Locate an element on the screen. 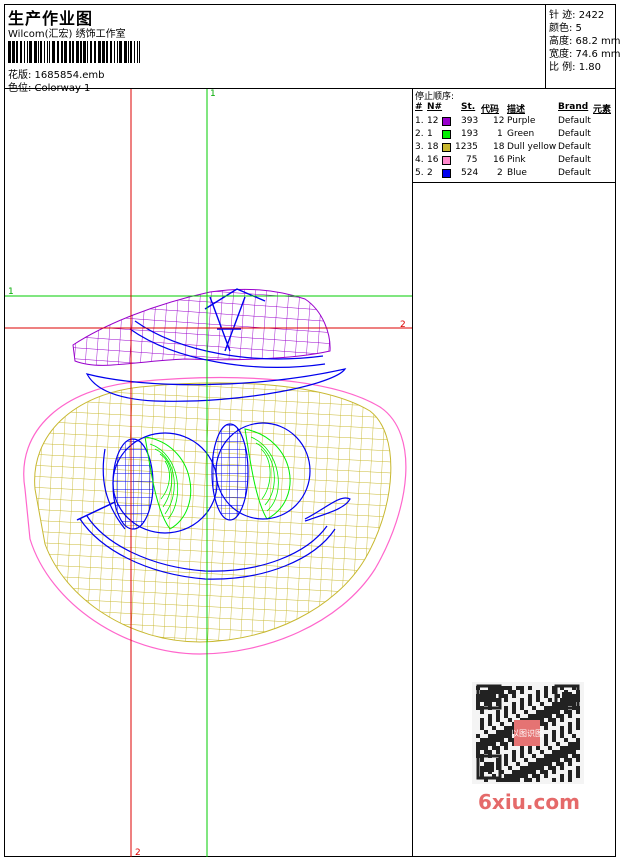  row-desc: Purple is located at coordinates (521, 121).